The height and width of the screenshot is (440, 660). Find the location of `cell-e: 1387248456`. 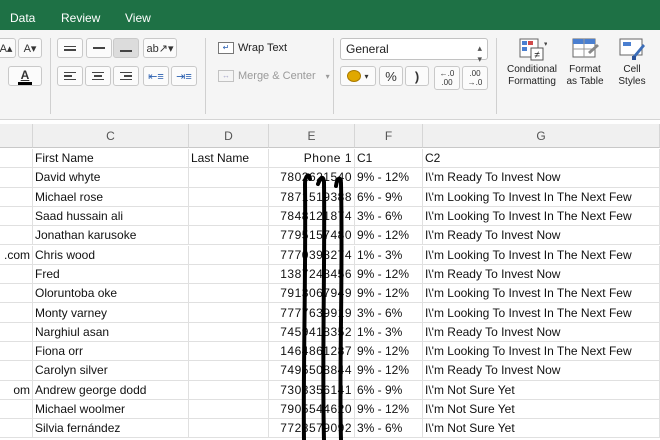

cell-e: 1387248456 is located at coordinates (312, 274).